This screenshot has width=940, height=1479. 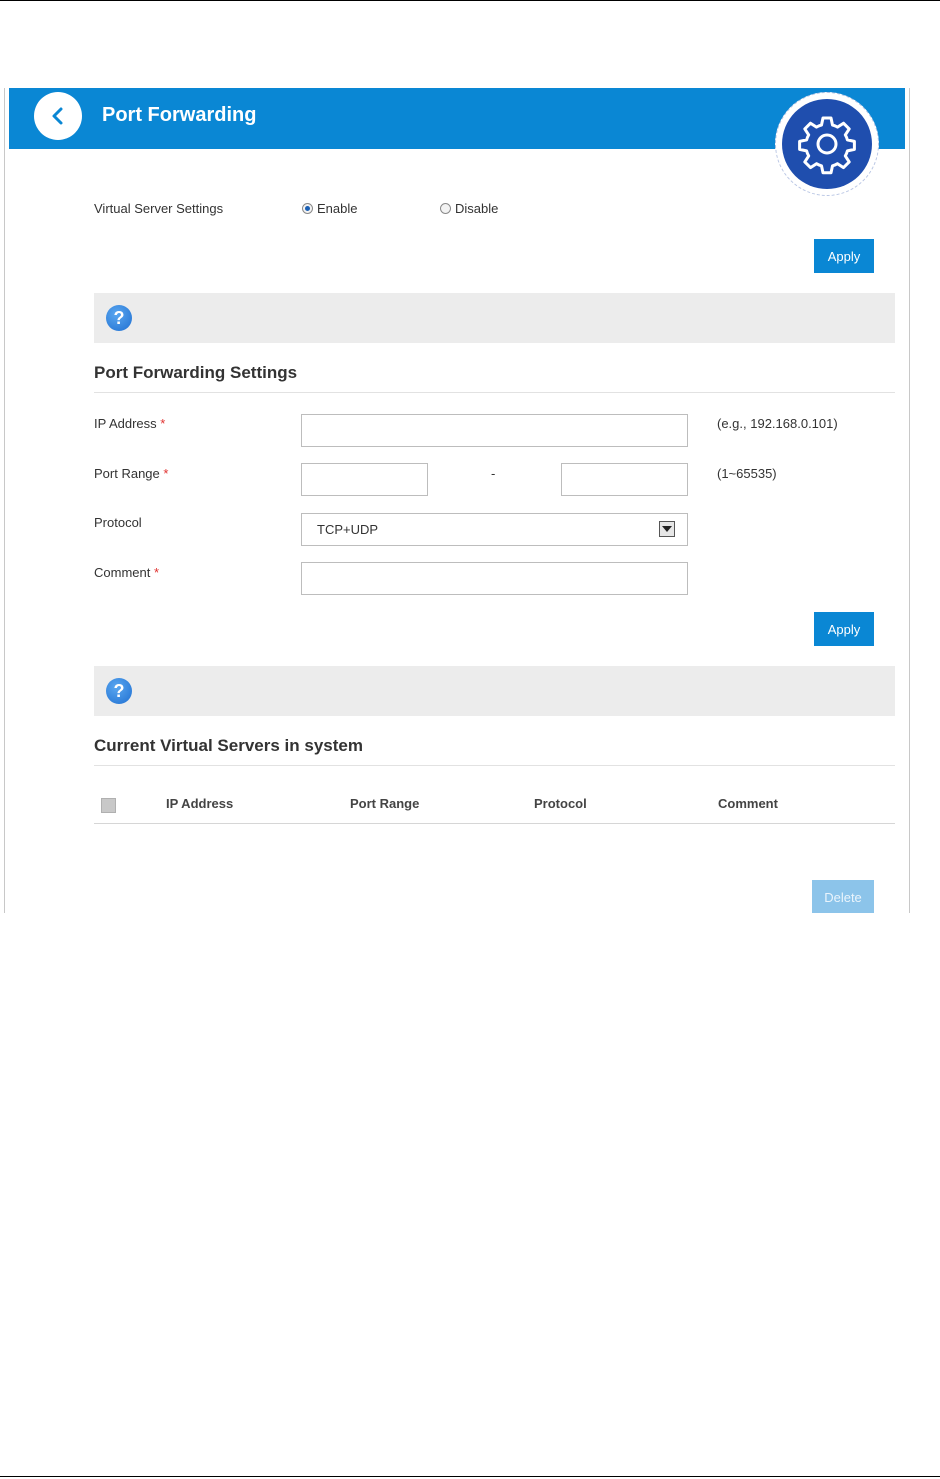 I want to click on port-forwarding-settings-title: Port Forwarding Settings, so click(x=196, y=372).